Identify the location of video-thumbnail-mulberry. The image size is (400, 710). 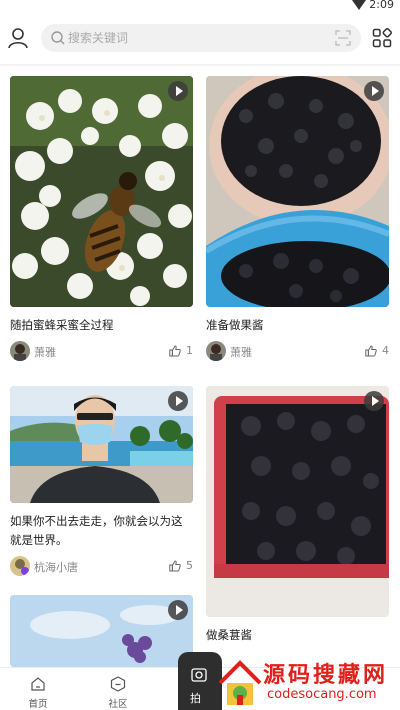
(297, 191).